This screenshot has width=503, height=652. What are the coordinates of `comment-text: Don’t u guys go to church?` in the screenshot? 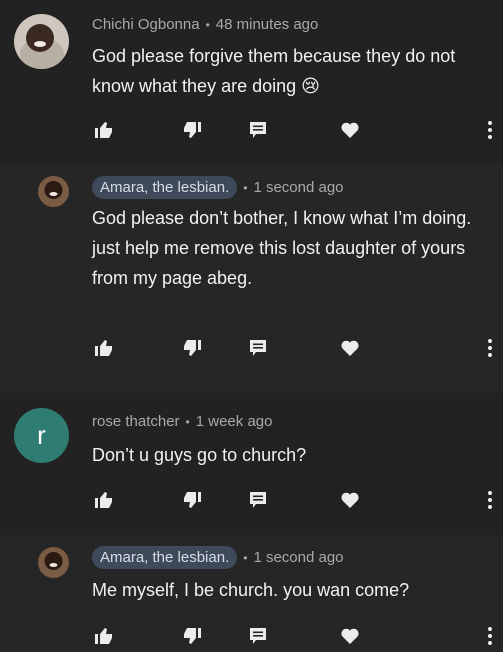 It's located at (199, 455).